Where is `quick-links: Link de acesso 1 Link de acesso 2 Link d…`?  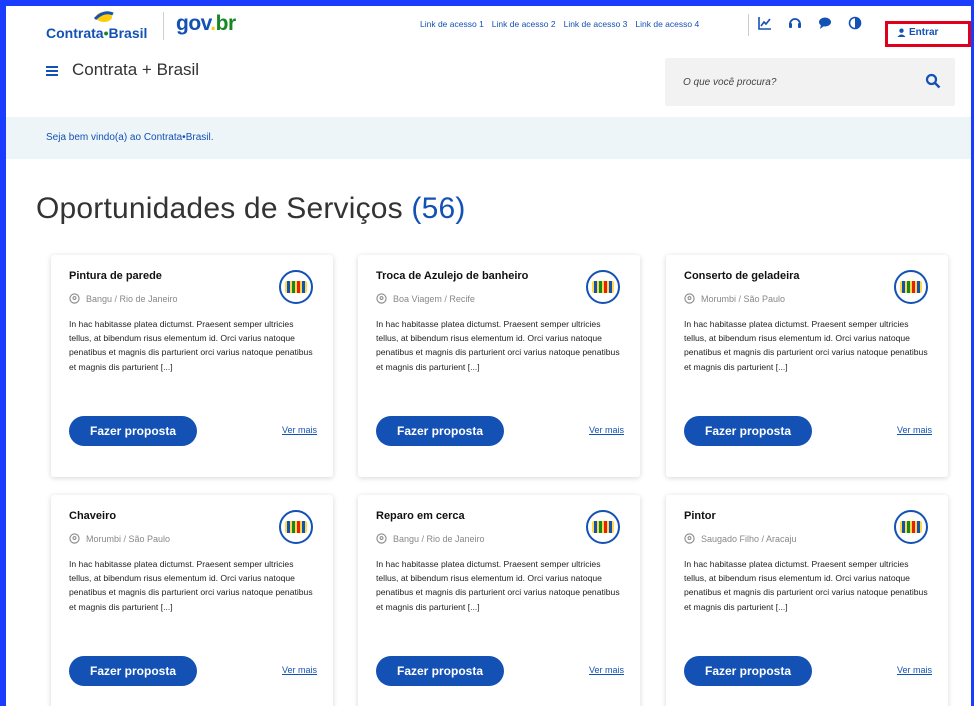
quick-links: Link de acesso 1 Link de acesso 2 Link d… is located at coordinates (559, 24).